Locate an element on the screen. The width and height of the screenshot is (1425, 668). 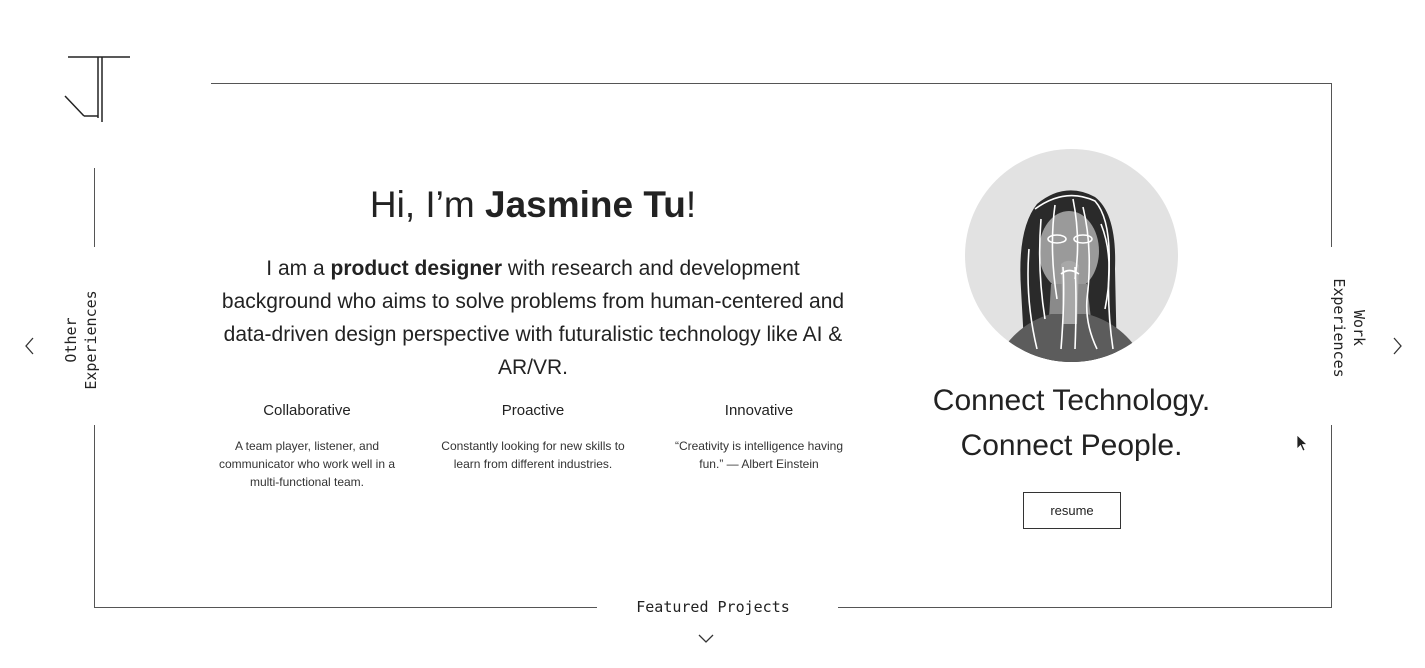
frame-bottom-right-line is located at coordinates (1085, 607).